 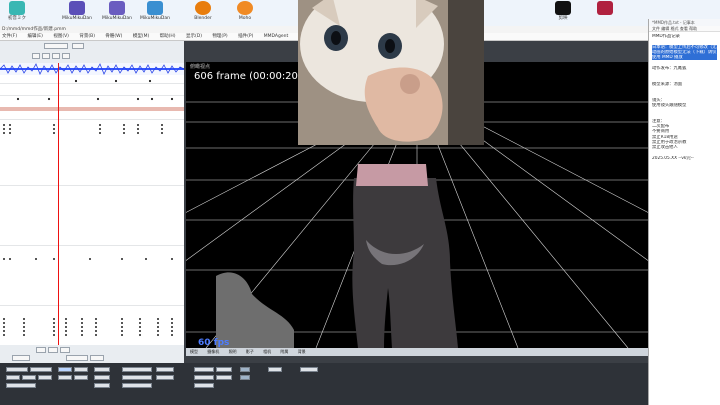 I want to click on app-icon, so click(x=605, y=8).